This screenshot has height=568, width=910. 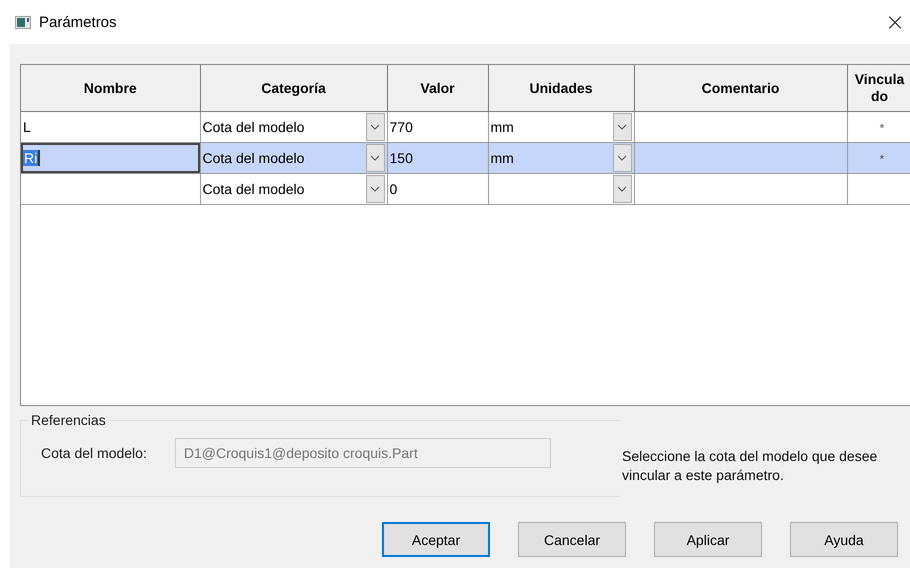 I want to click on app-icon, so click(x=23, y=22).